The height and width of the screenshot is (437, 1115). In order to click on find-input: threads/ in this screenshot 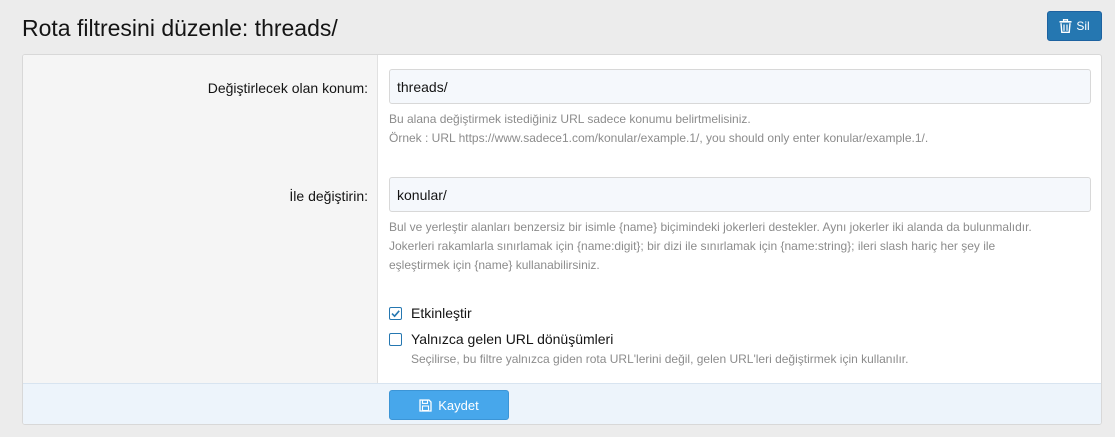, I will do `click(740, 86)`.